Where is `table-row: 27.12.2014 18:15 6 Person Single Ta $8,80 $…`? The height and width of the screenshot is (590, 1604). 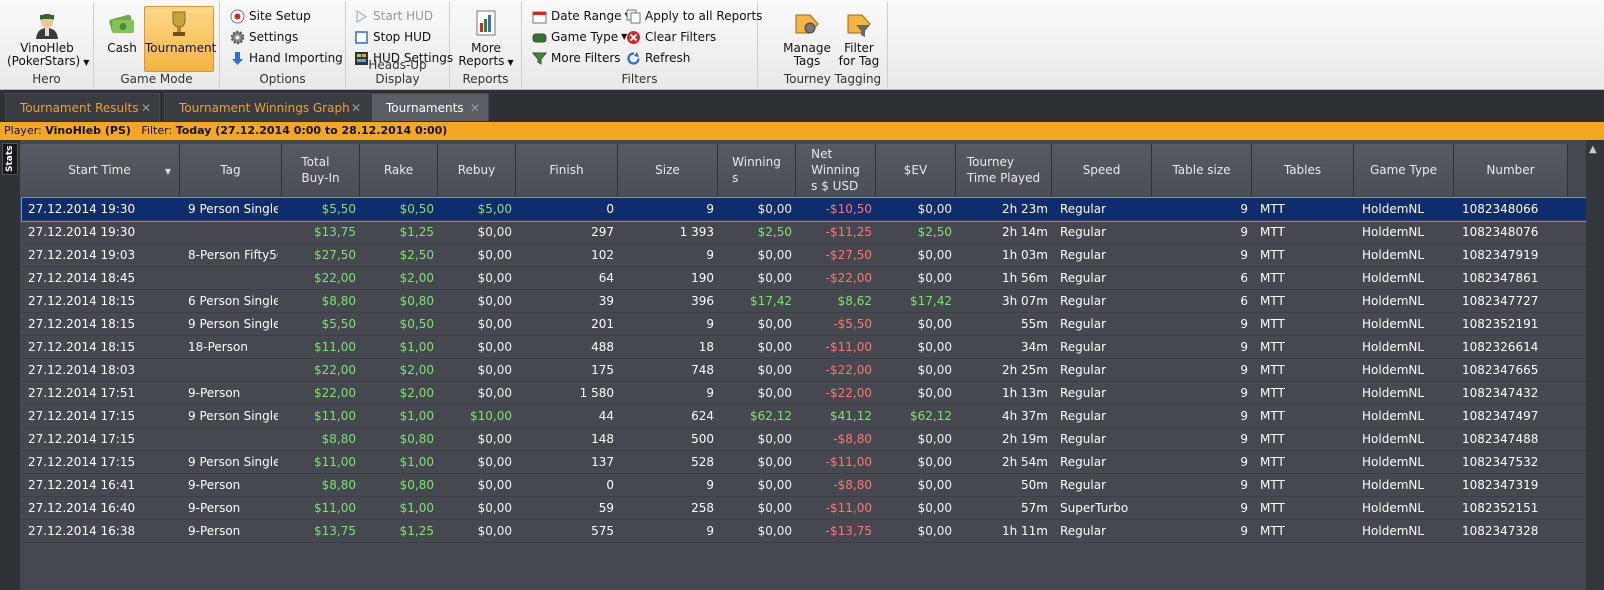
table-row: 27.12.2014 18:15 6 Person Single Ta $8,80 $… is located at coordinates (804, 301).